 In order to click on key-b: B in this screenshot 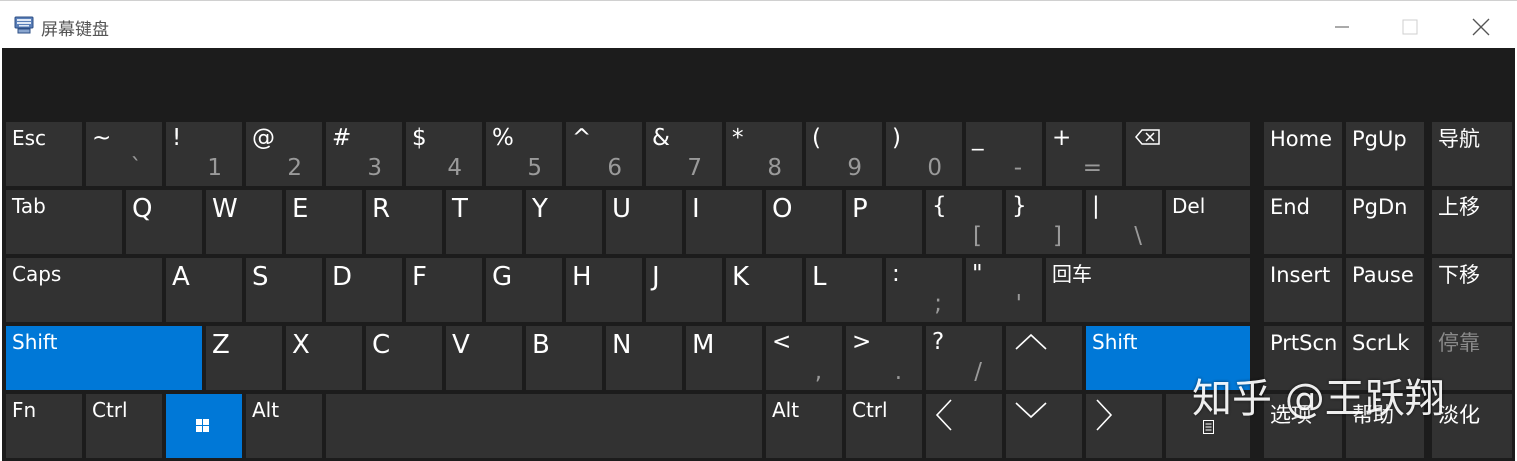, I will do `click(564, 358)`.